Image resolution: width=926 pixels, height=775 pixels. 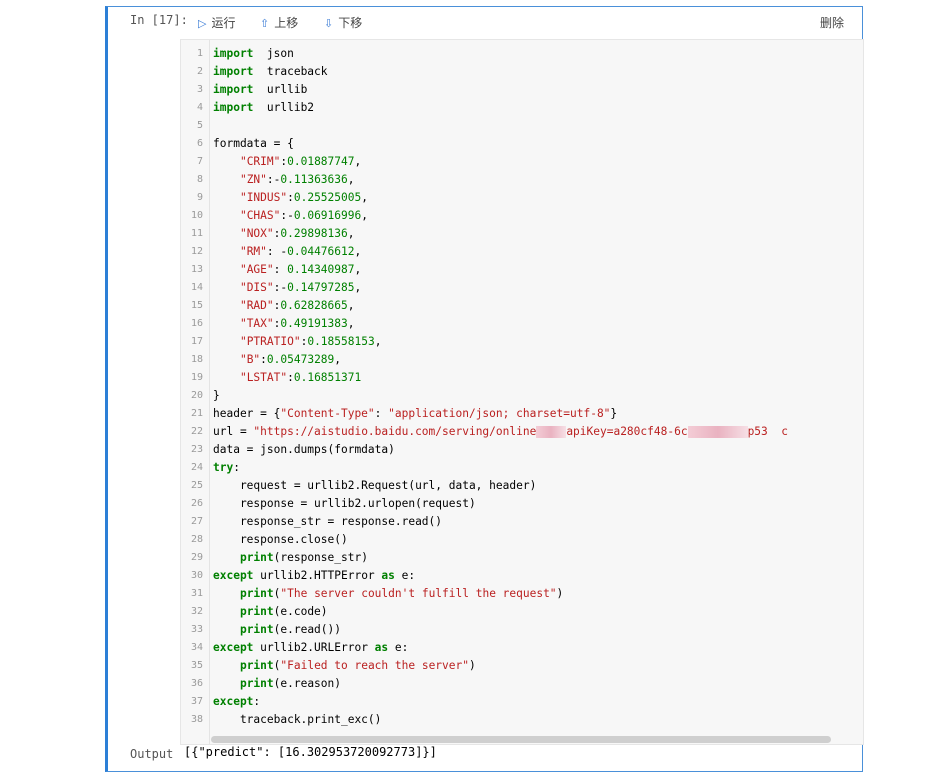 I want to click on code-line: "ZN":-0.11363636,, so click(x=284, y=180).